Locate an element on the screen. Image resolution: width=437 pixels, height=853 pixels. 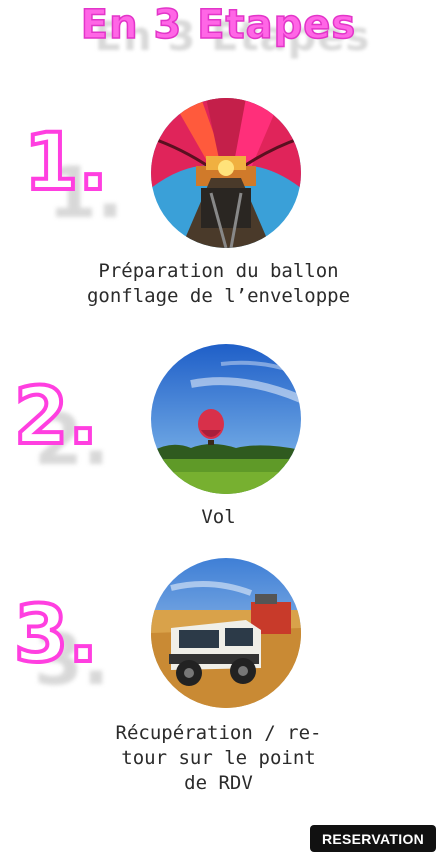
caption-line: de RDV is located at coordinates (218, 783).